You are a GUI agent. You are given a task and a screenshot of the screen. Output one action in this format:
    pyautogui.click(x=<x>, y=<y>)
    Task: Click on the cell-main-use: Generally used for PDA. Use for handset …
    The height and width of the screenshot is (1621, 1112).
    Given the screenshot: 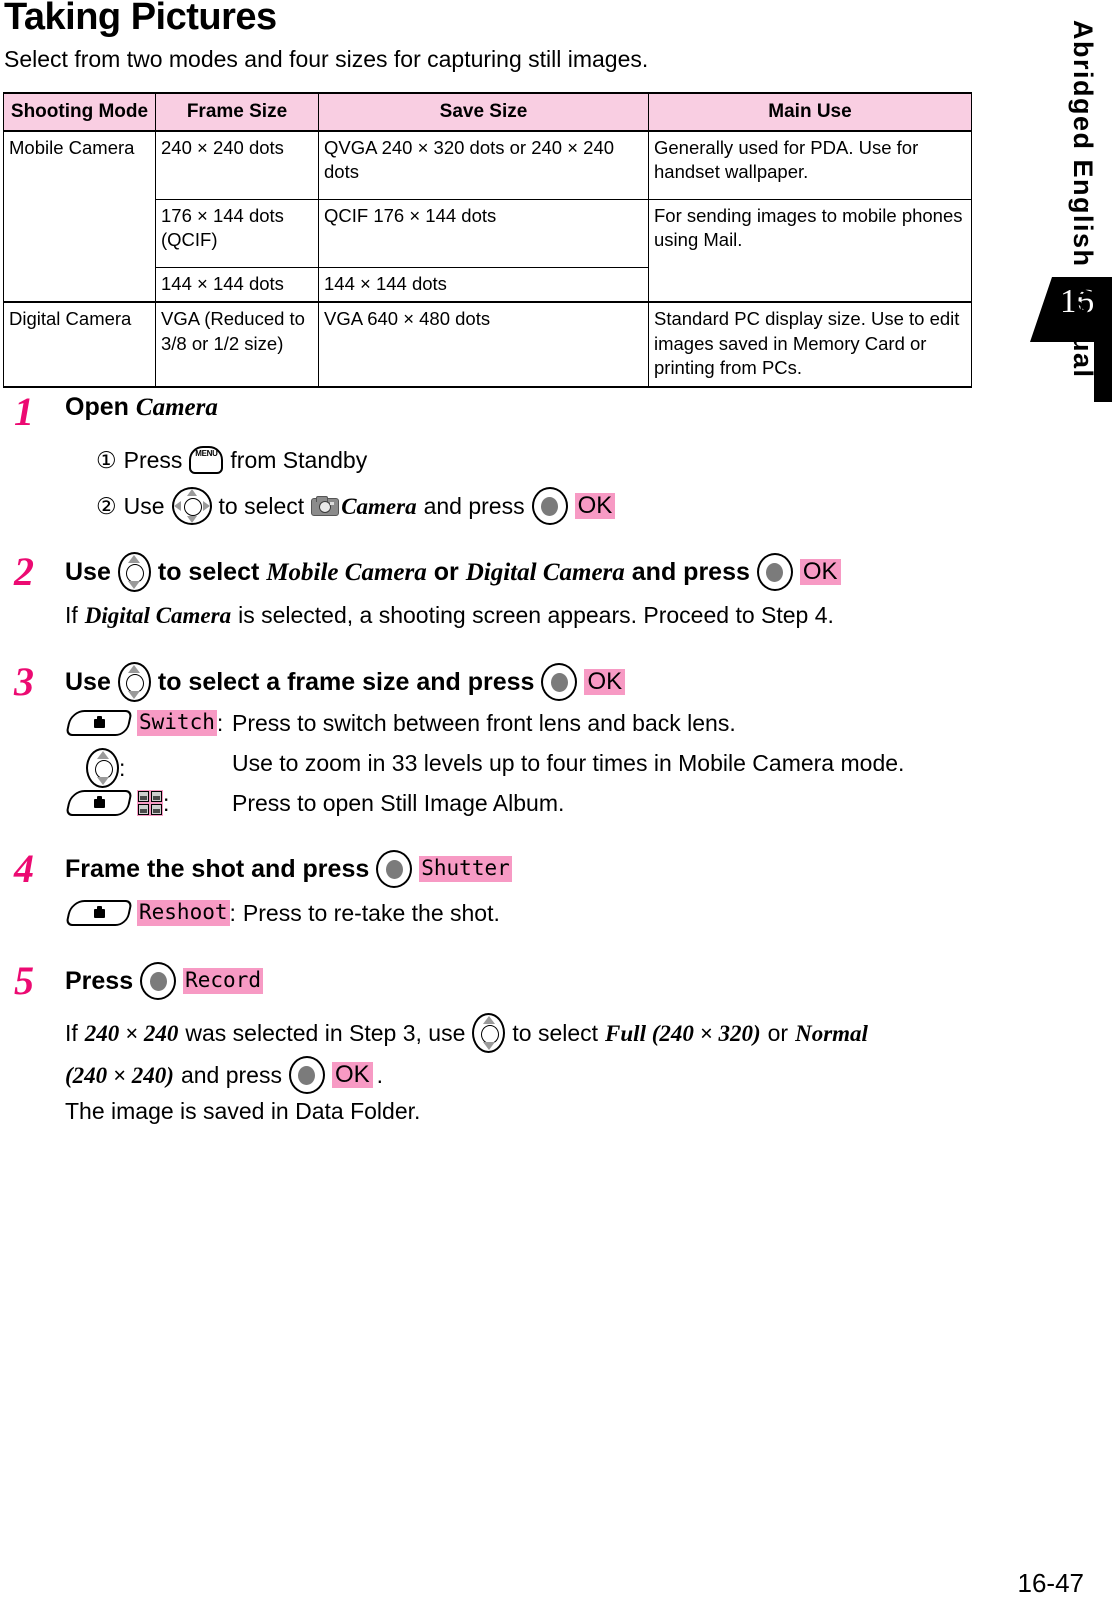 What is the action you would take?
    pyautogui.click(x=810, y=165)
    